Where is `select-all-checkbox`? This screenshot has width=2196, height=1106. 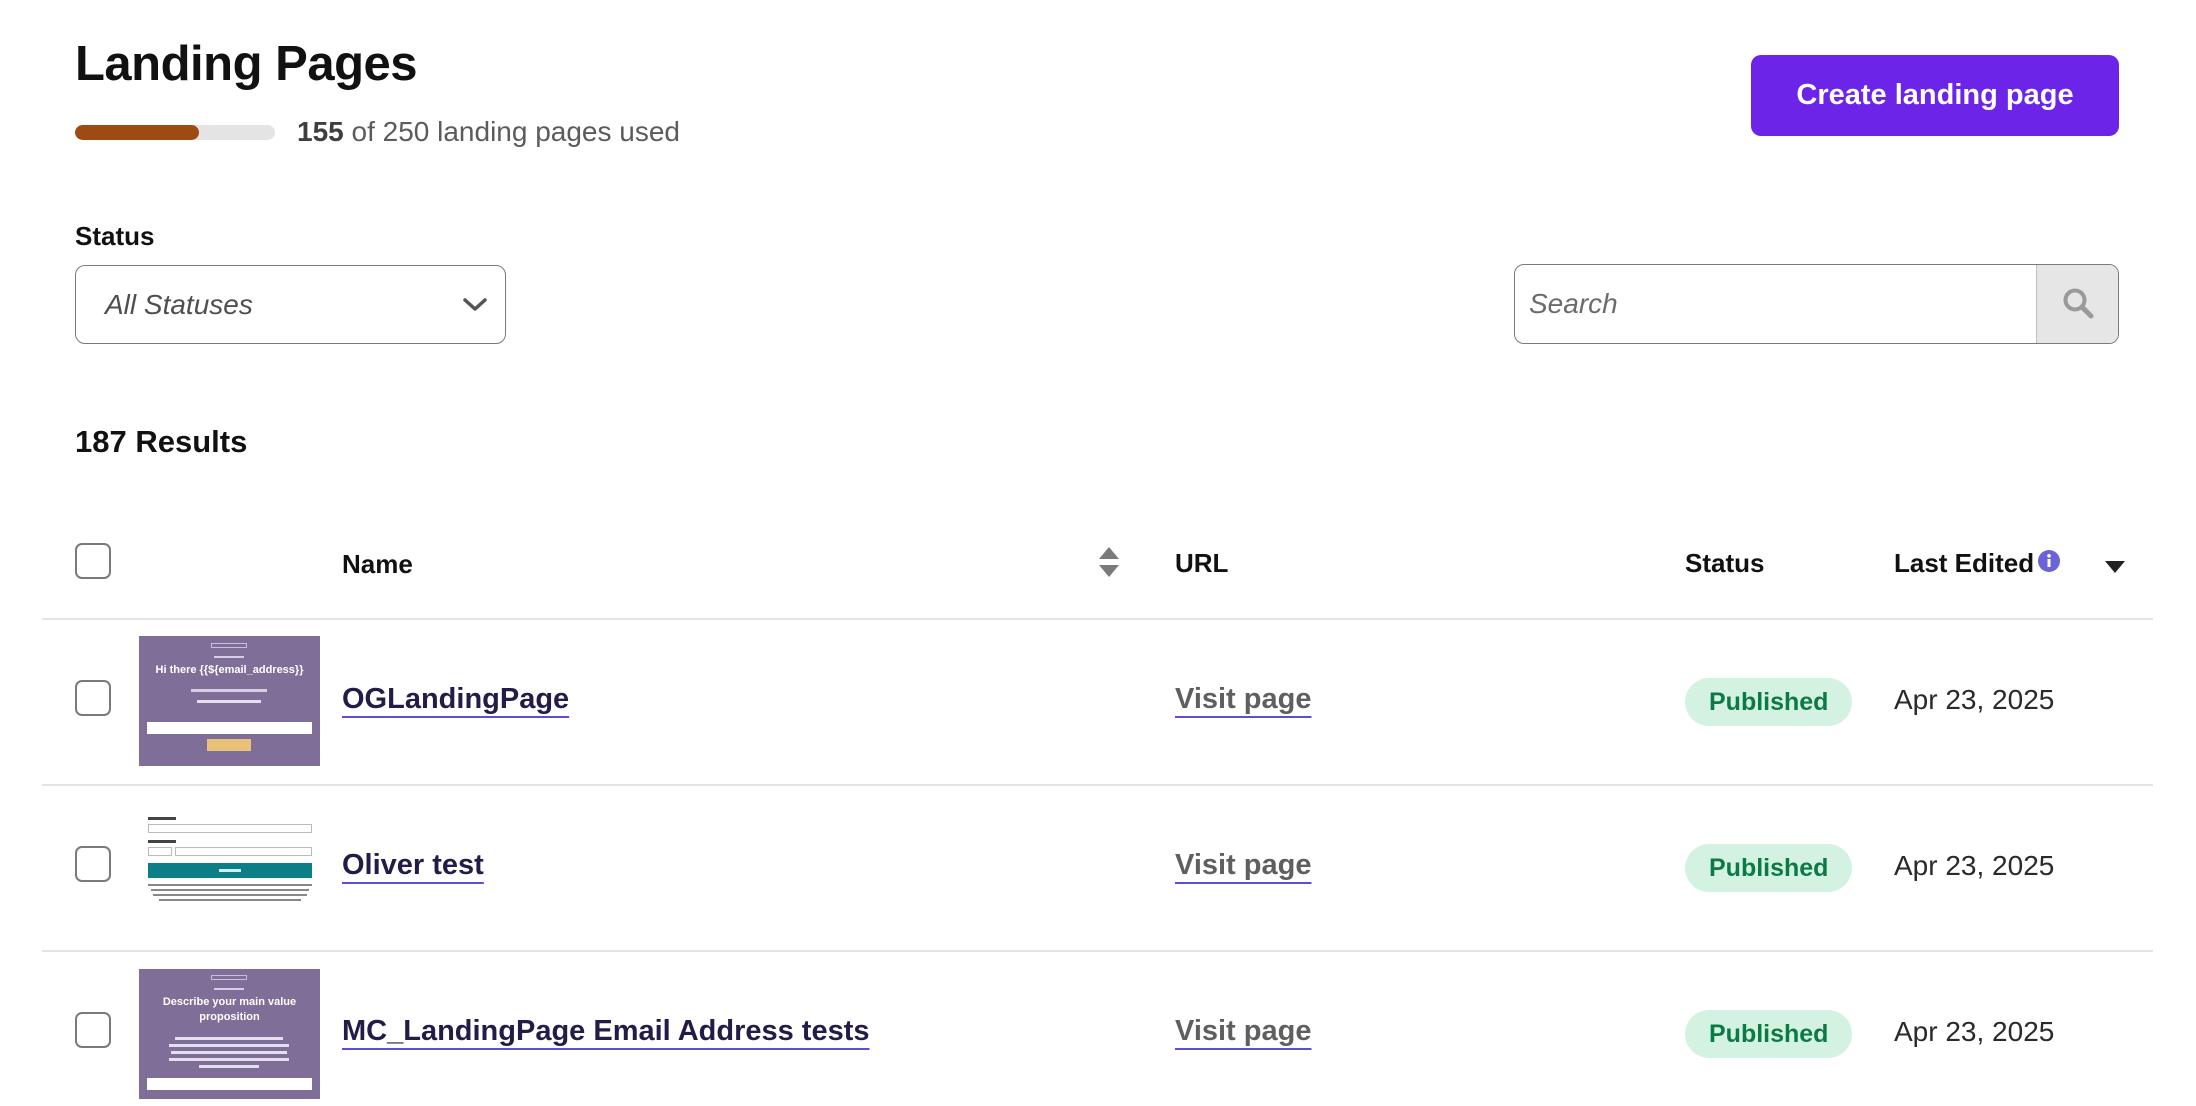 select-all-checkbox is located at coordinates (93, 561).